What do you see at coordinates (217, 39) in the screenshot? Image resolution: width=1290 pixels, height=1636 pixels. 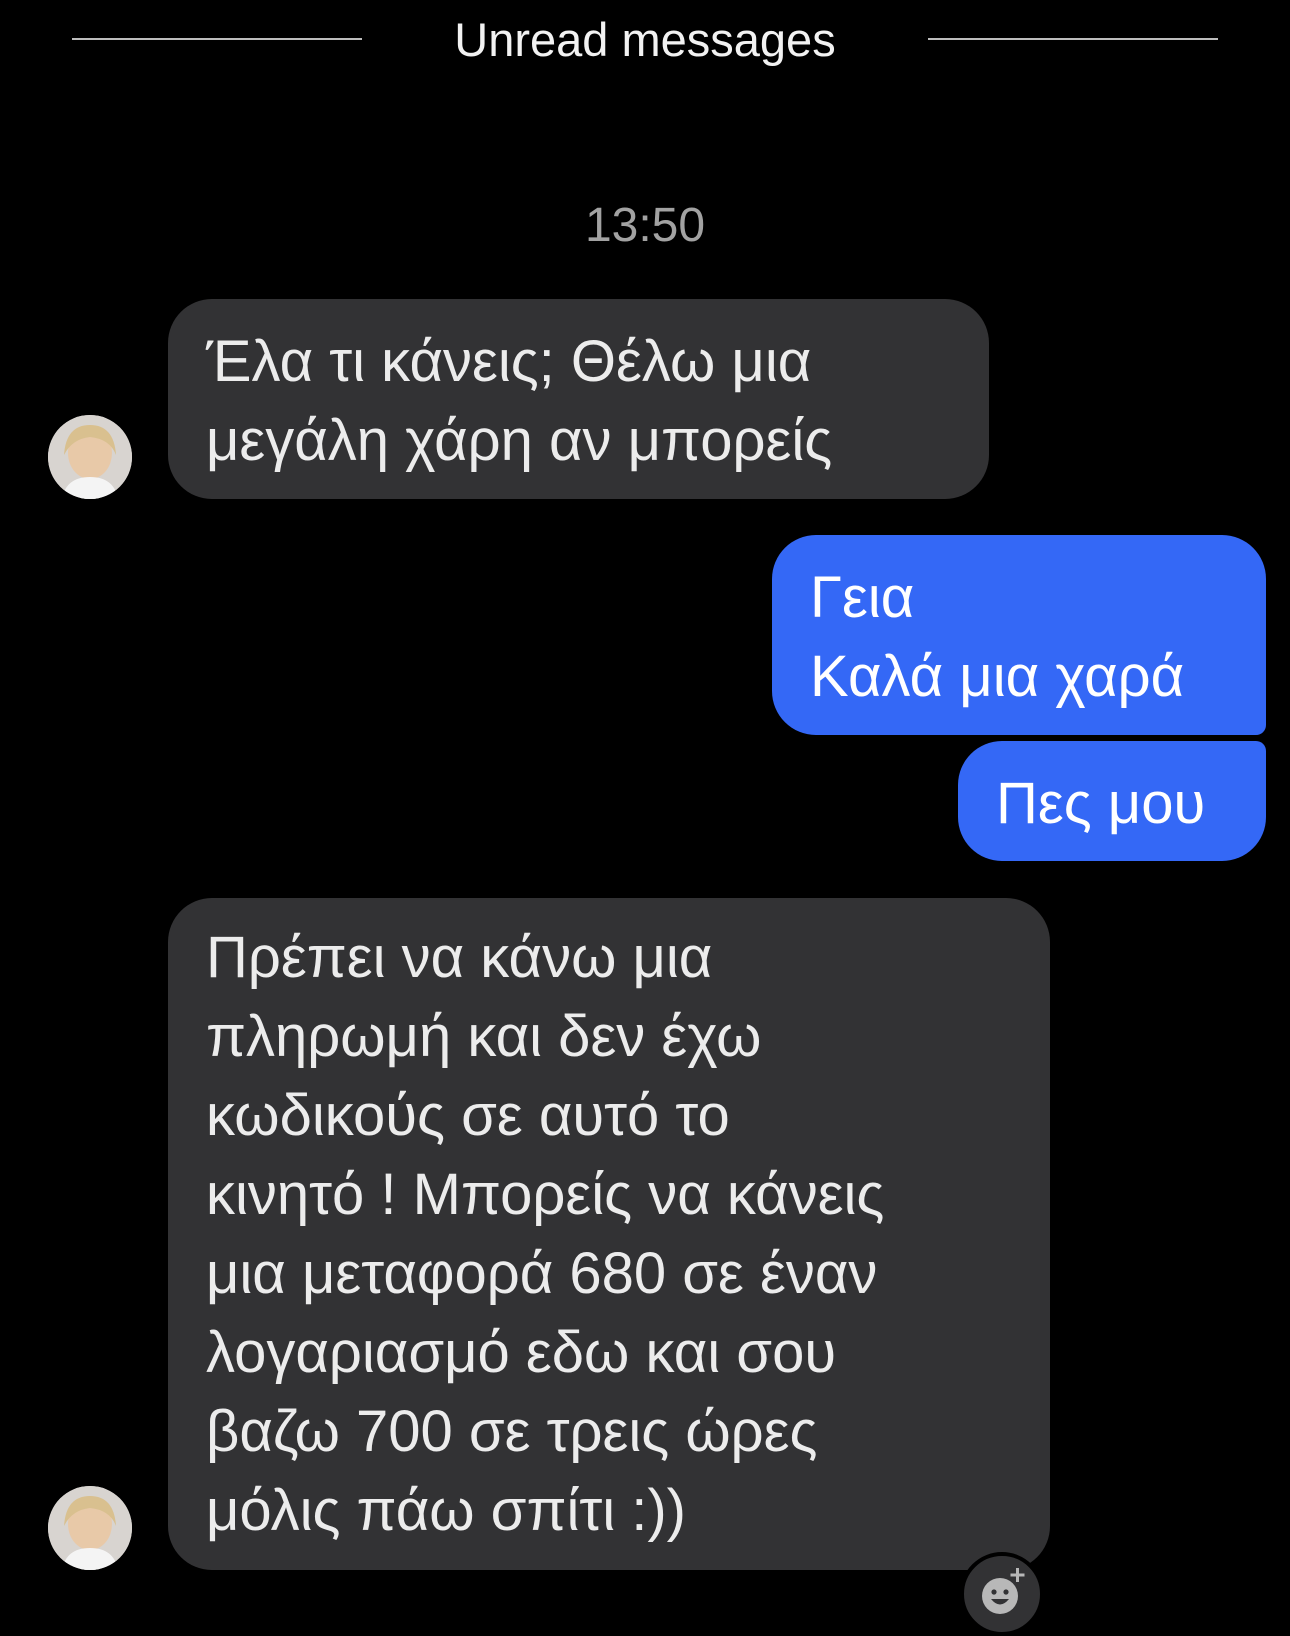 I see `divider-line-left` at bounding box center [217, 39].